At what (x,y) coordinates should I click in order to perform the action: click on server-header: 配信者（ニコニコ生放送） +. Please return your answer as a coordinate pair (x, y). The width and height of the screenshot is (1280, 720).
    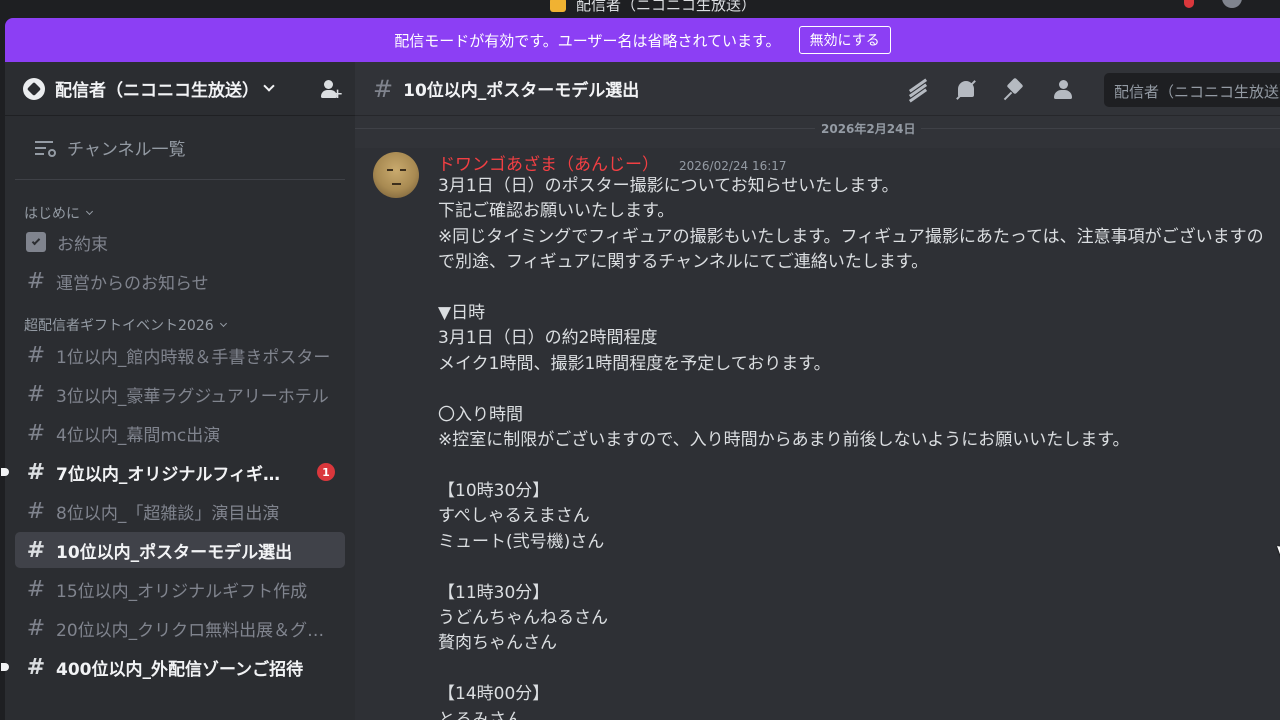
    Looking at the image, I should click on (180, 89).